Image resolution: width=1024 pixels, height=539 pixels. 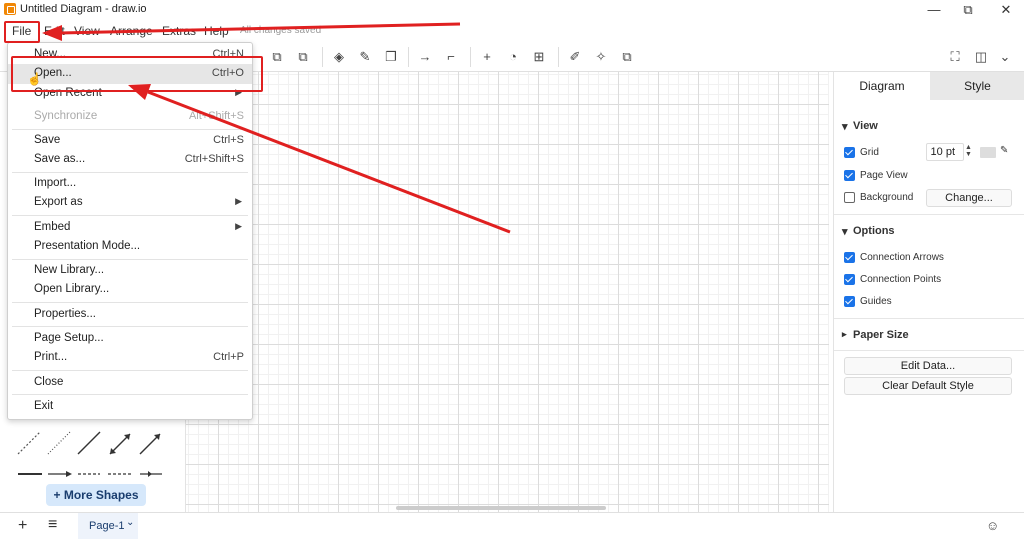 What do you see at coordinates (845, 231) in the screenshot?
I see `options-section-arrow-icon: ▾` at bounding box center [845, 231].